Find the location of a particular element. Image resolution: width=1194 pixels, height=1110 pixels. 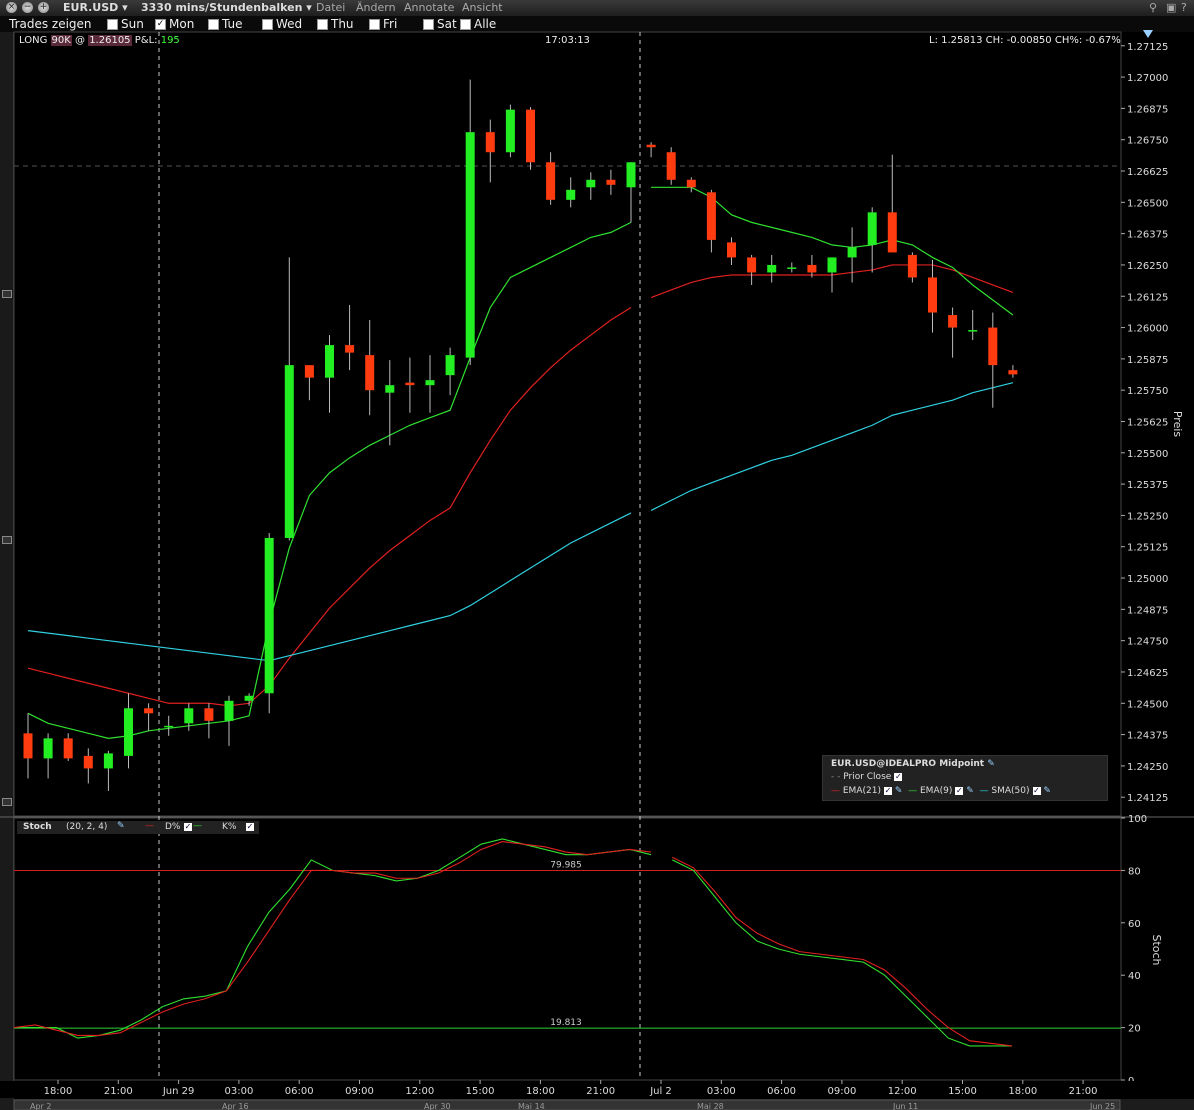

dashed-line-icon: - - is located at coordinates (836, 777).